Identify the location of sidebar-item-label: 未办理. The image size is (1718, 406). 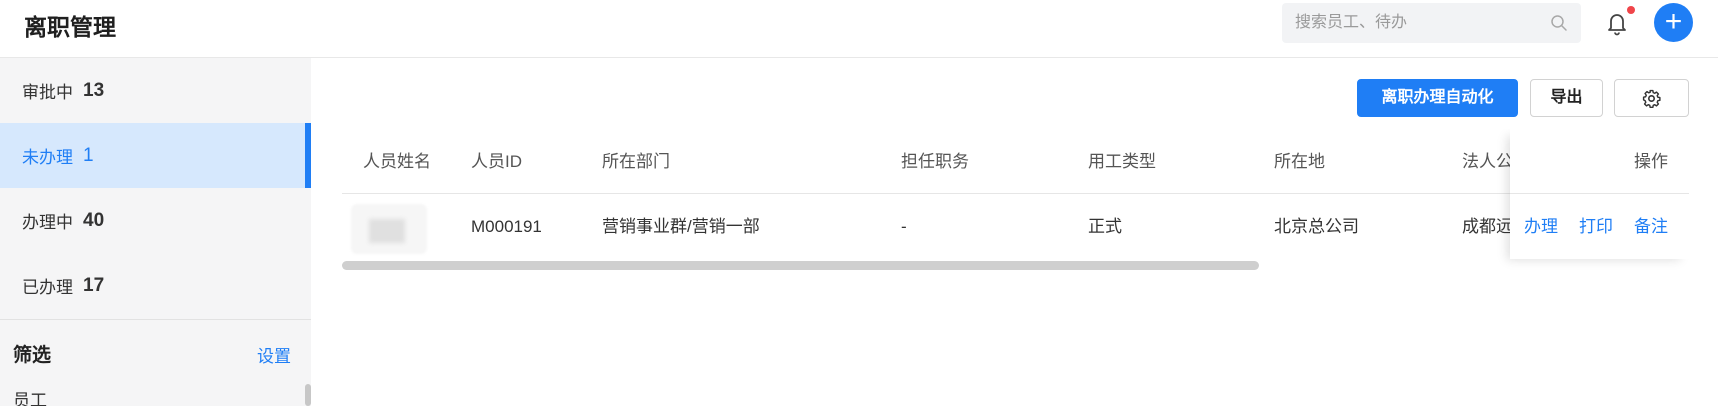
(47, 157).